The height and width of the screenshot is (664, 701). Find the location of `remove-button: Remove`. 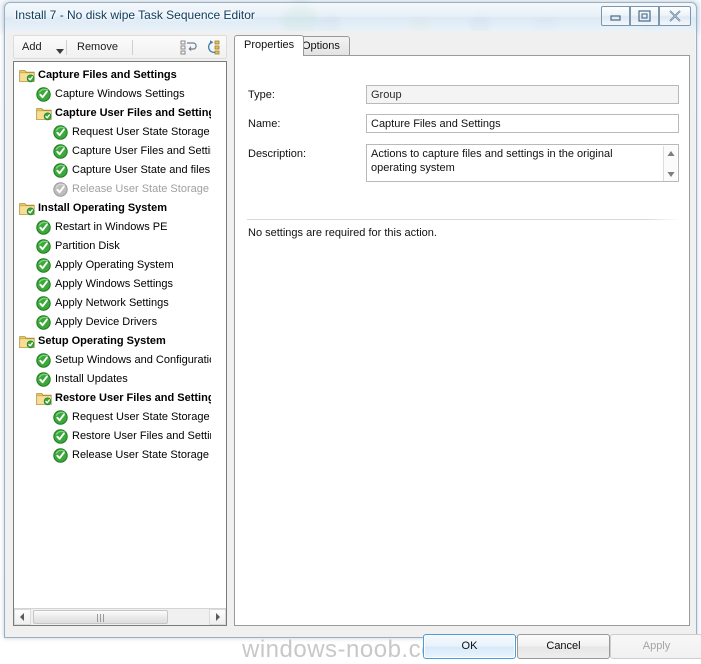

remove-button: Remove is located at coordinates (97, 47).